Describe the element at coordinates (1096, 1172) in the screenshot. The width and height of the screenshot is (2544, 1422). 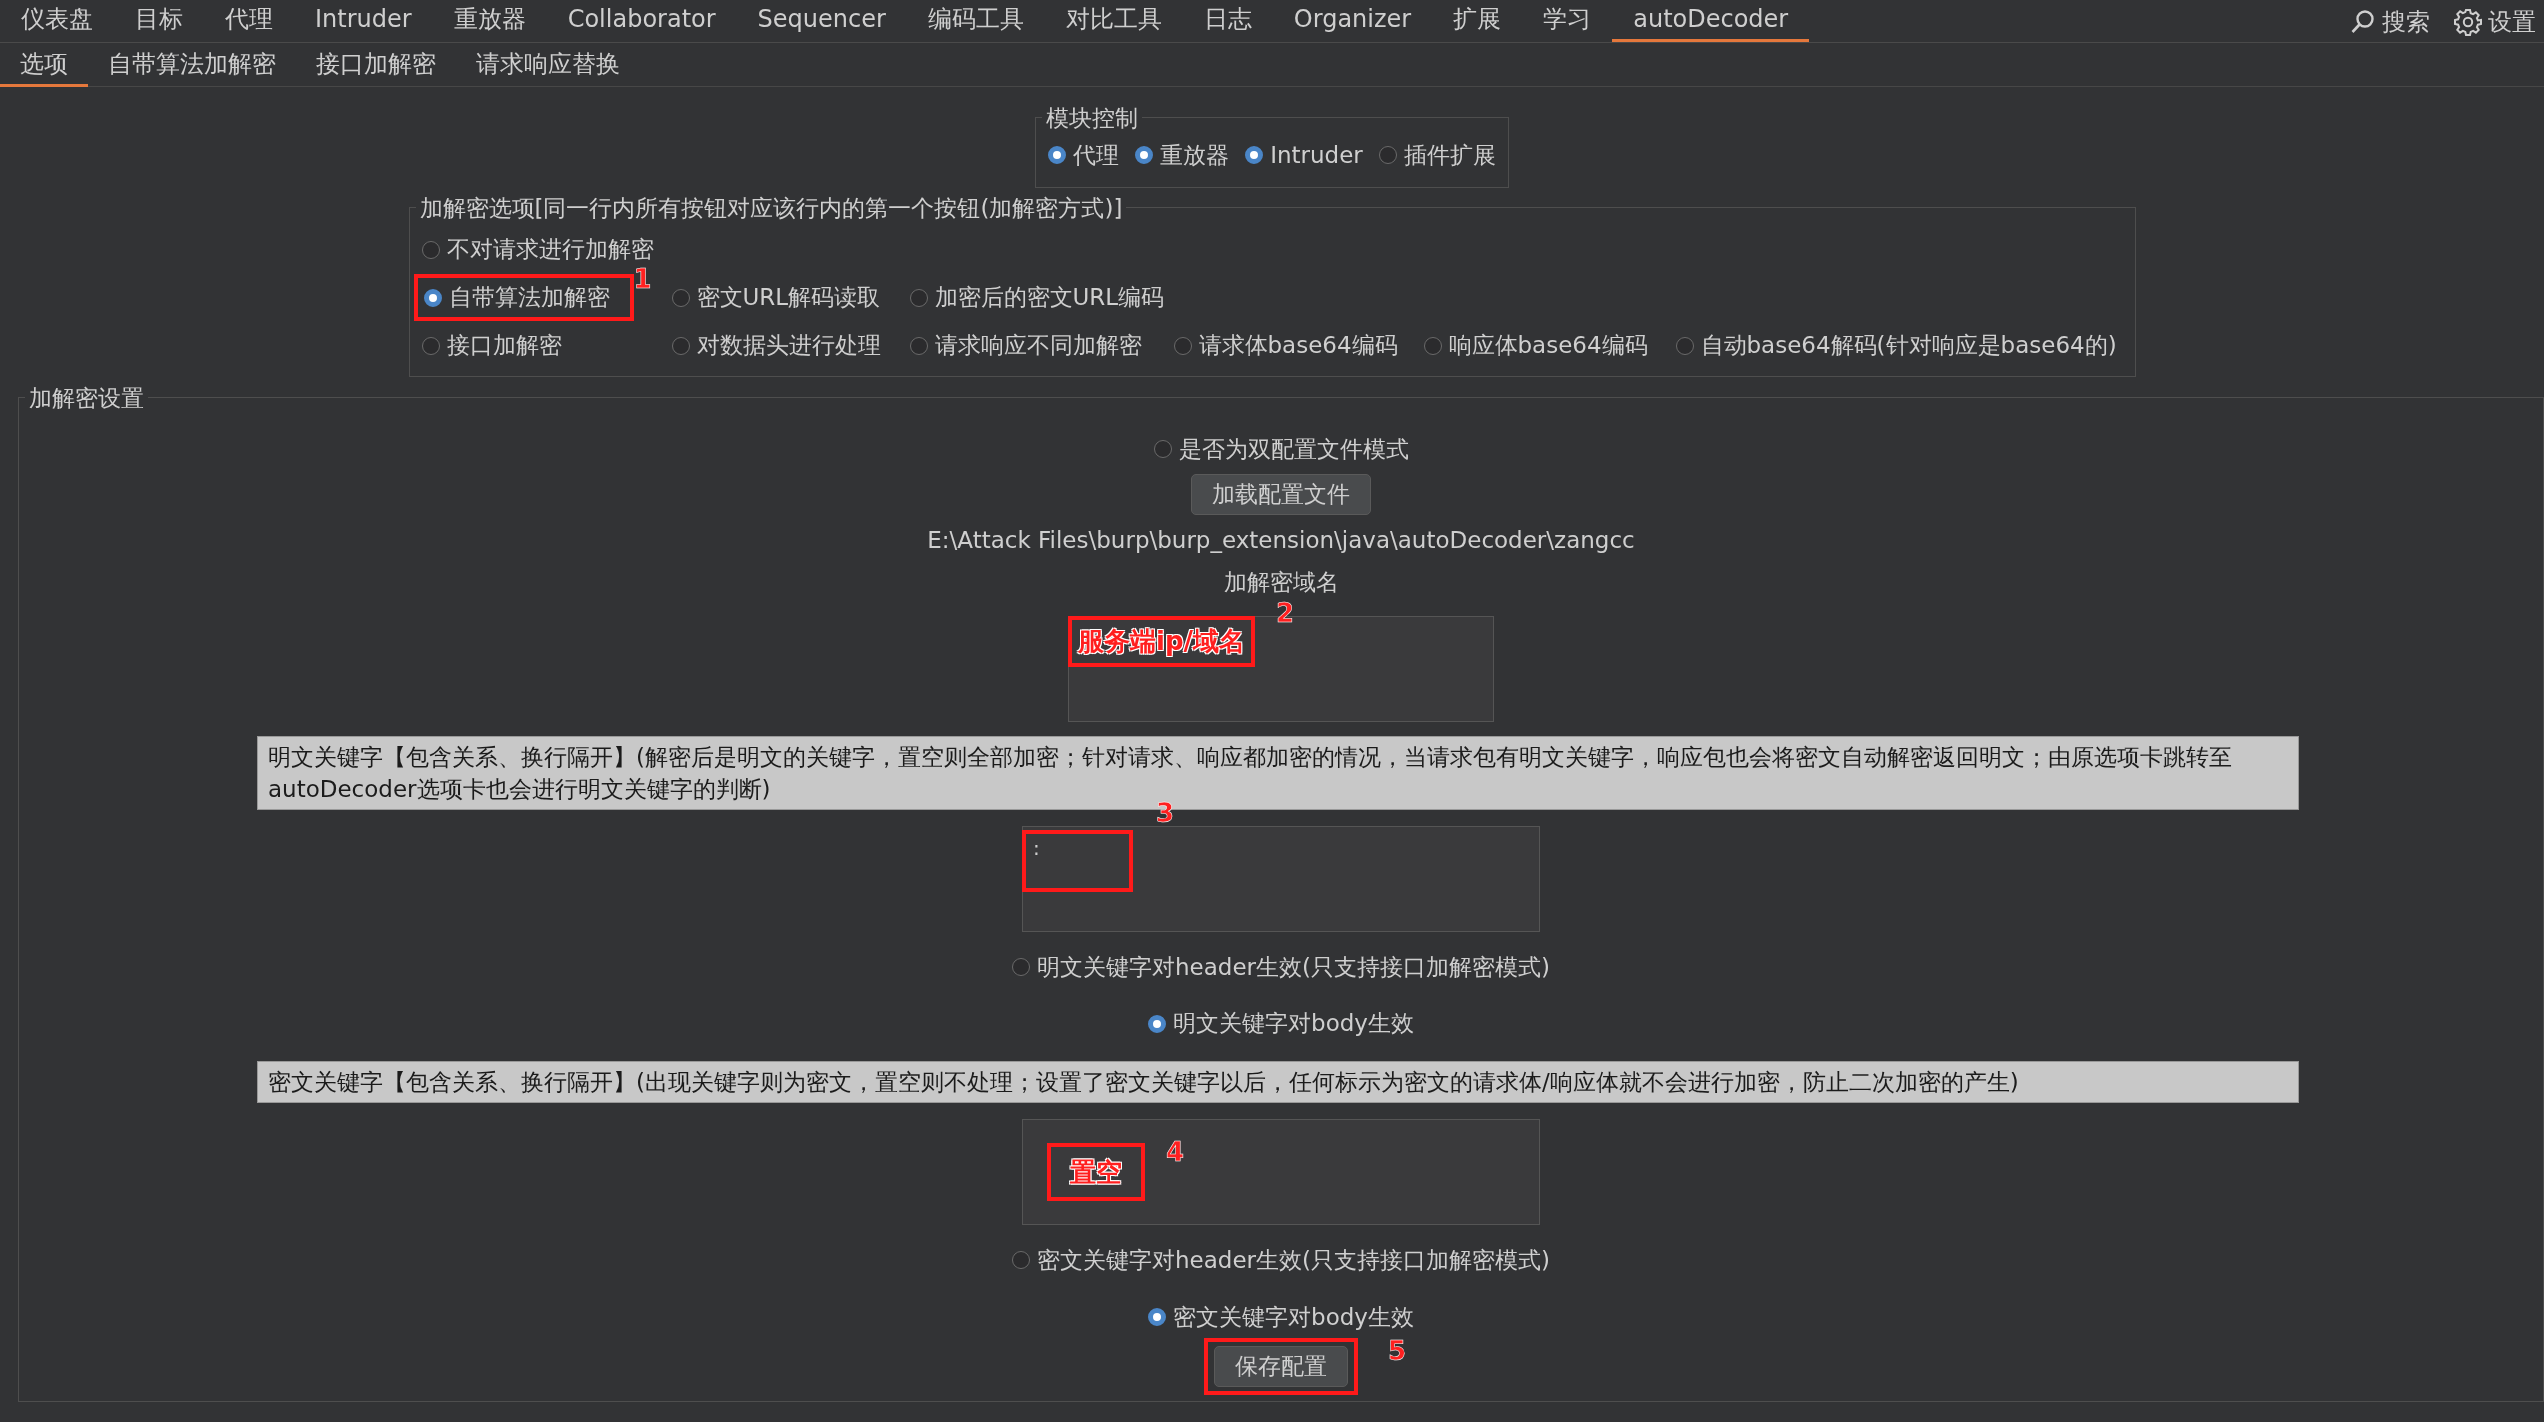
I see `annotation-text: 置空` at that location.